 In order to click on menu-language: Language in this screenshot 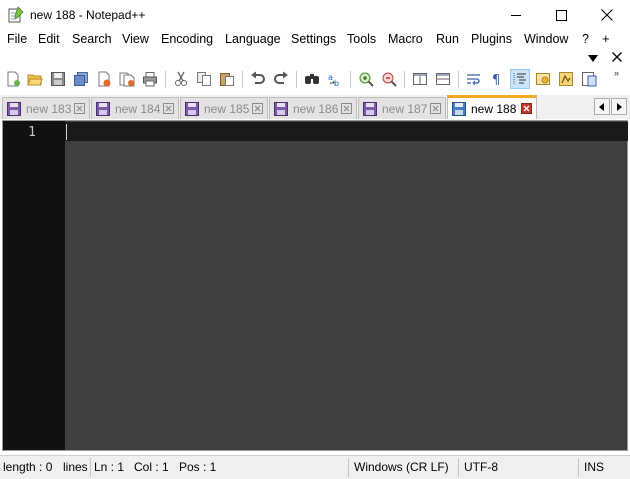, I will do `click(253, 39)`.